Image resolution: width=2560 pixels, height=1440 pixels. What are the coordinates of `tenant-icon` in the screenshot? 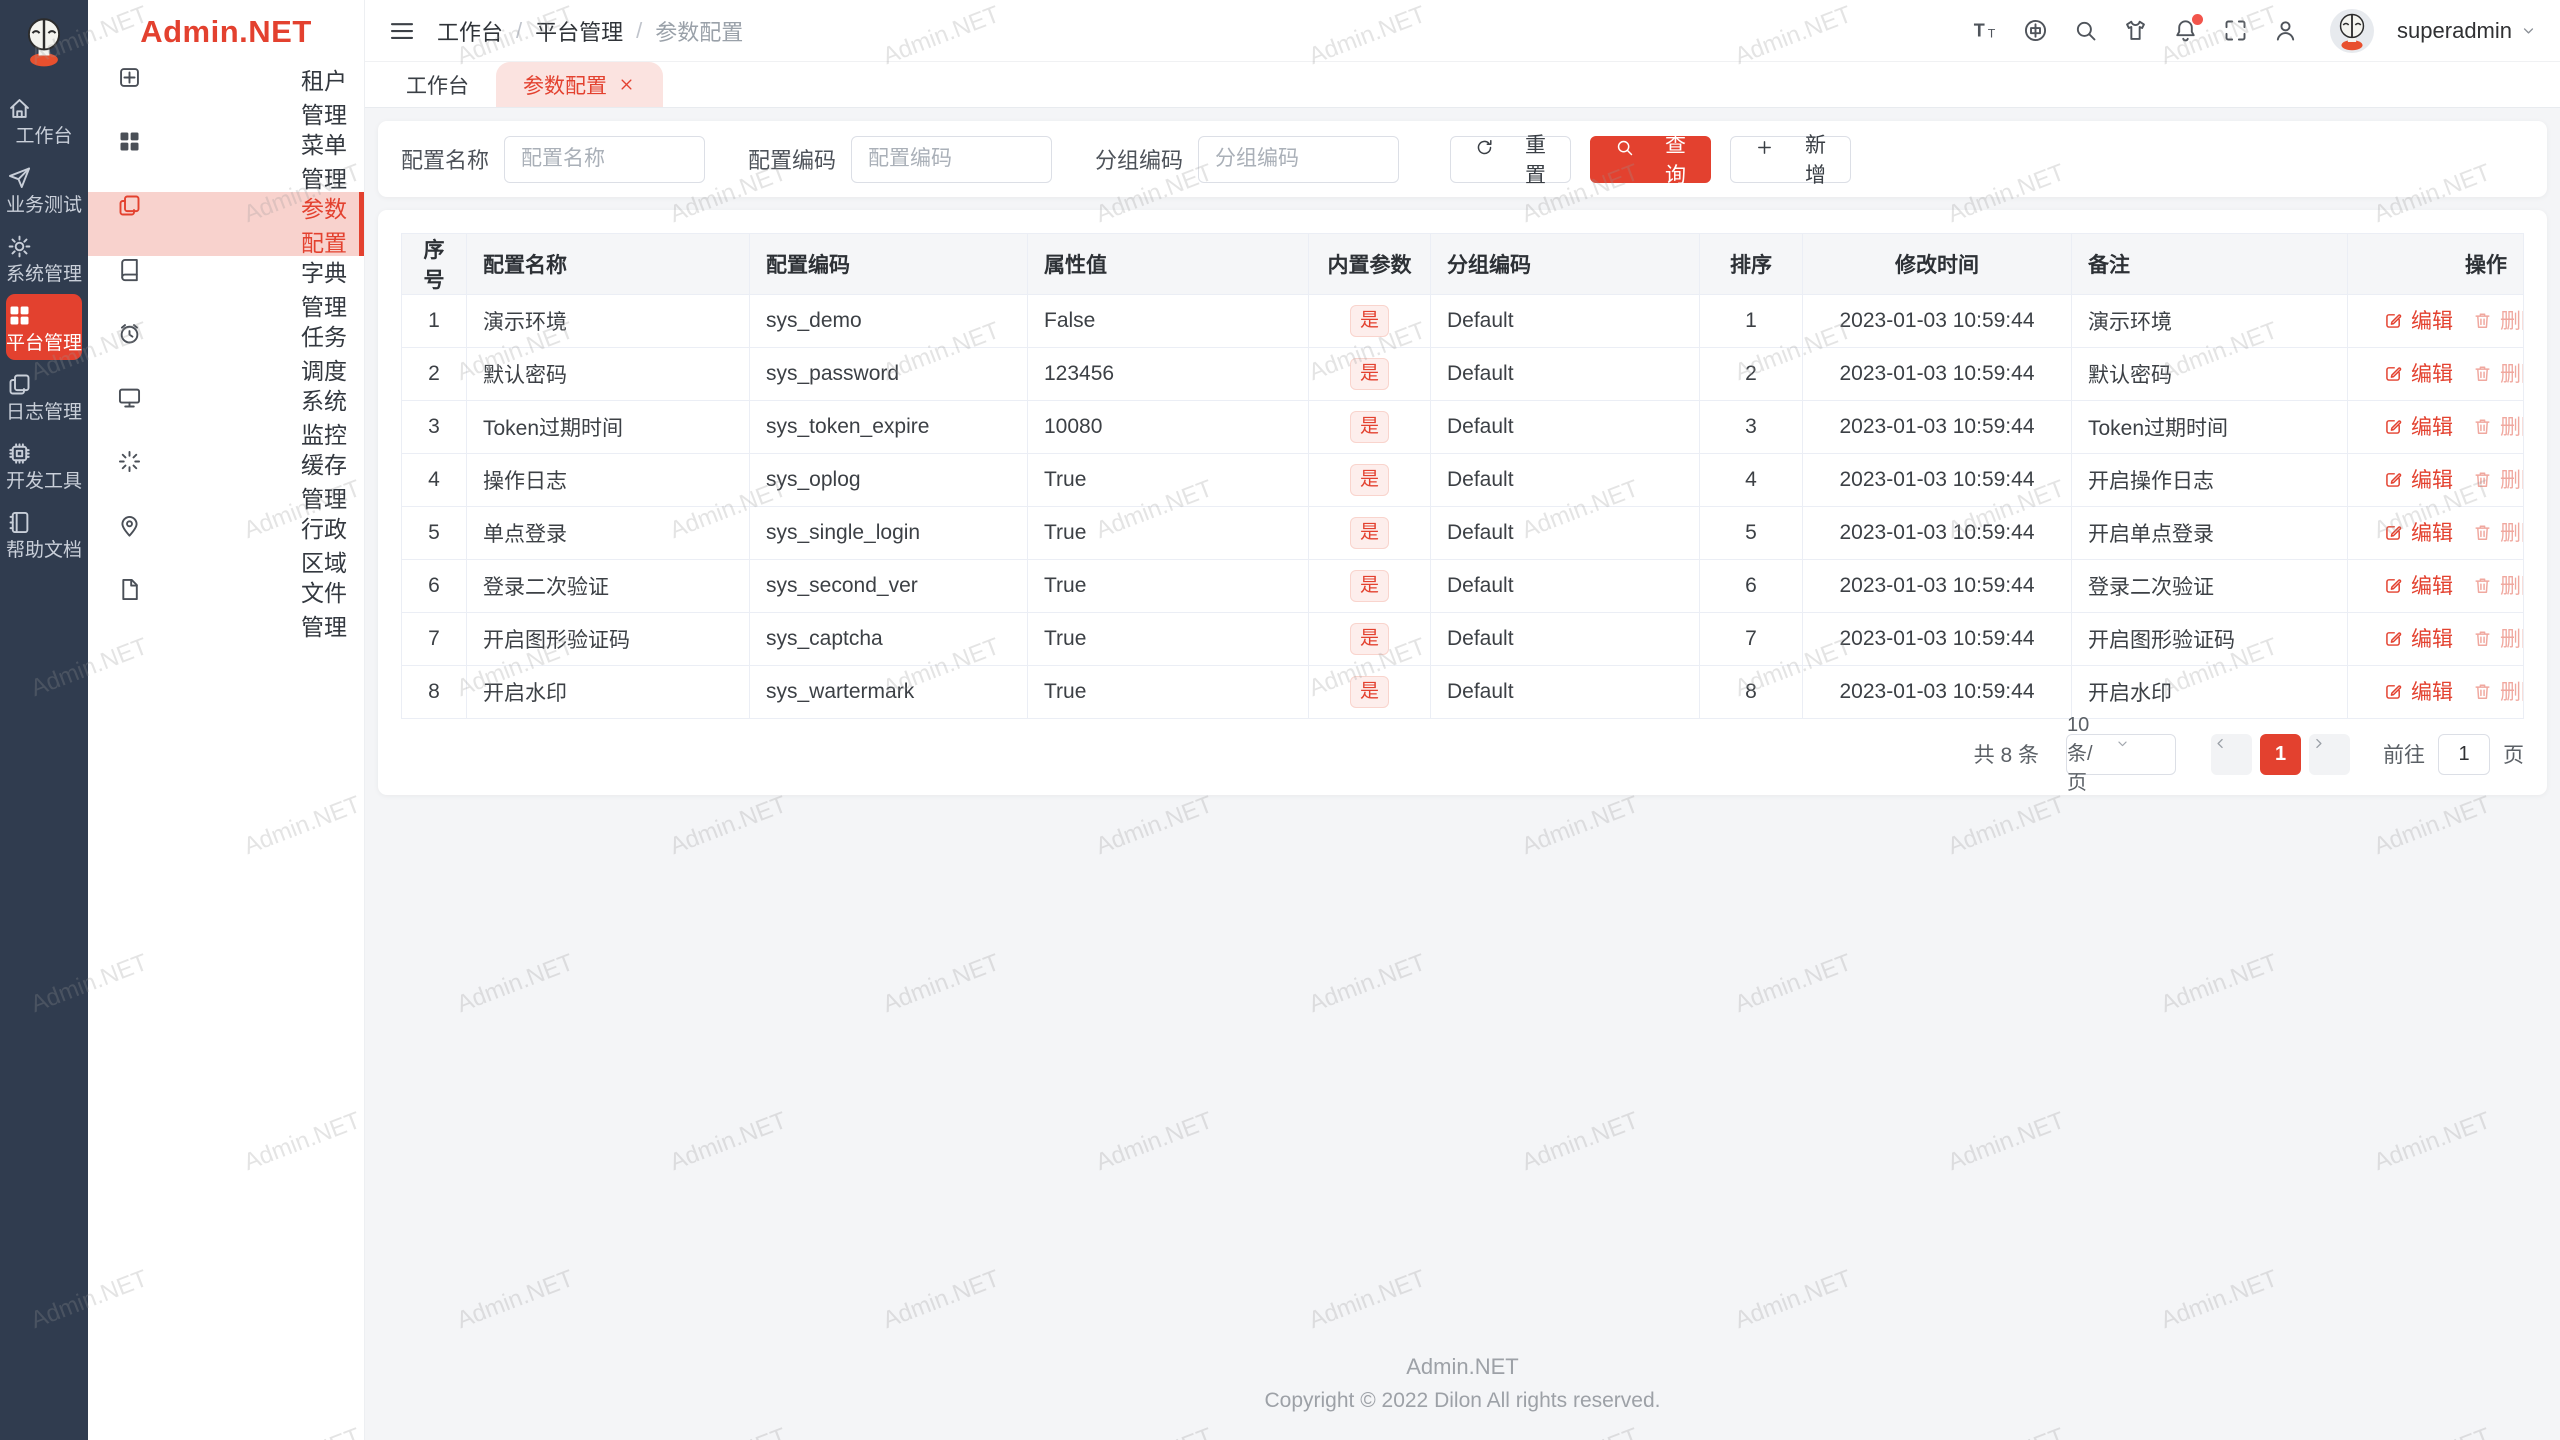 It's located at (201, 96).